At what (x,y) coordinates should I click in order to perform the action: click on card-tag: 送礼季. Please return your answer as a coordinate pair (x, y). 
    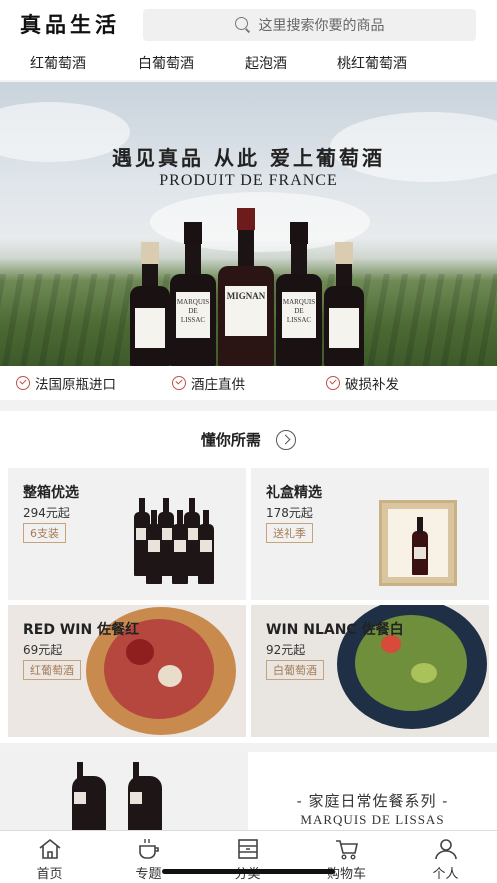
    Looking at the image, I should click on (289, 533).